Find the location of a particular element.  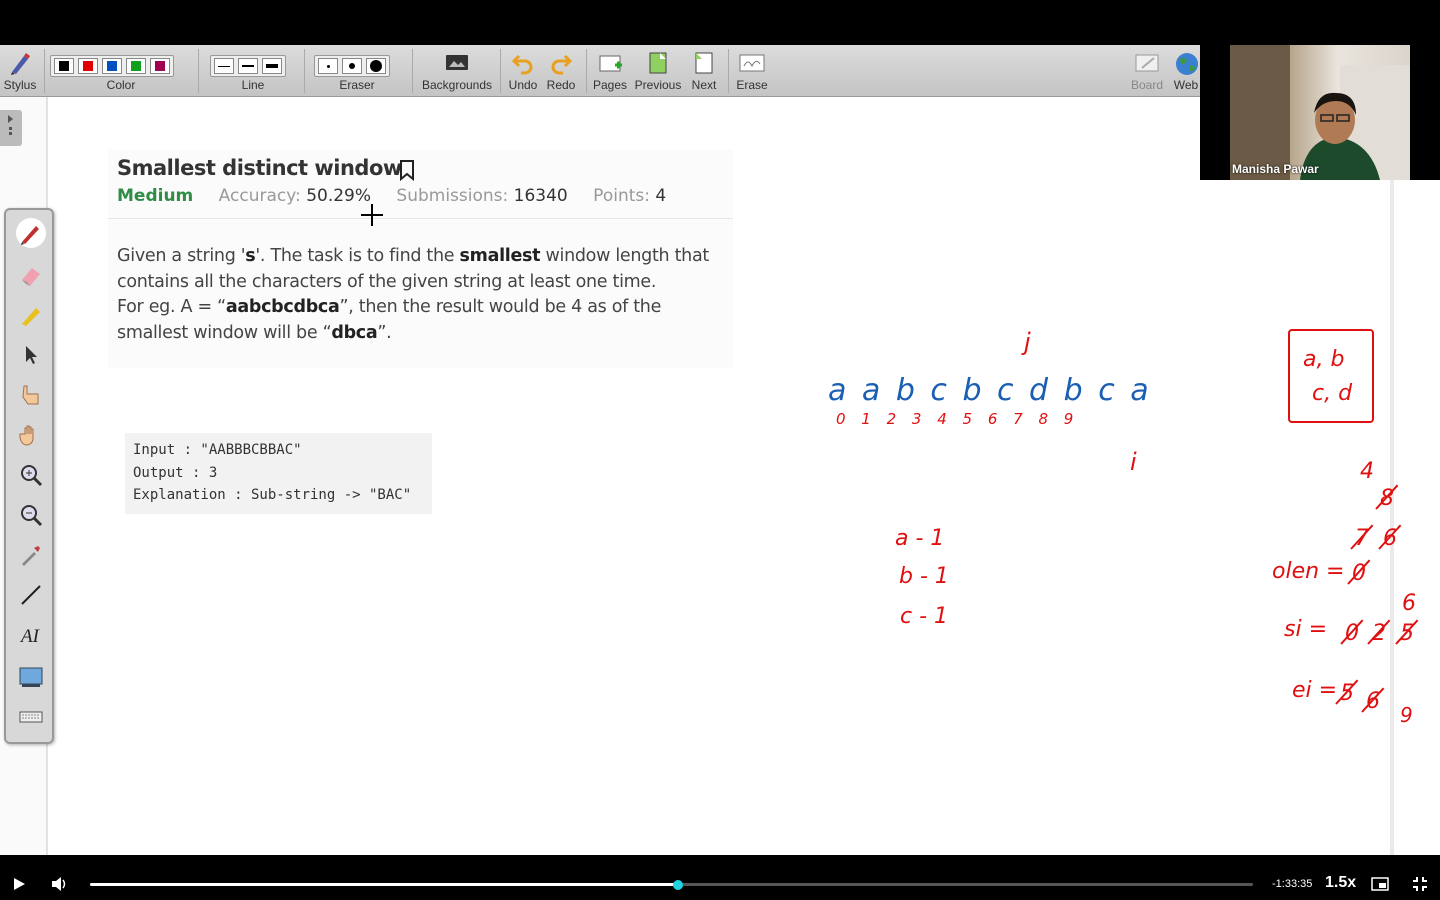

previous-button: Previous is located at coordinates (658, 71).